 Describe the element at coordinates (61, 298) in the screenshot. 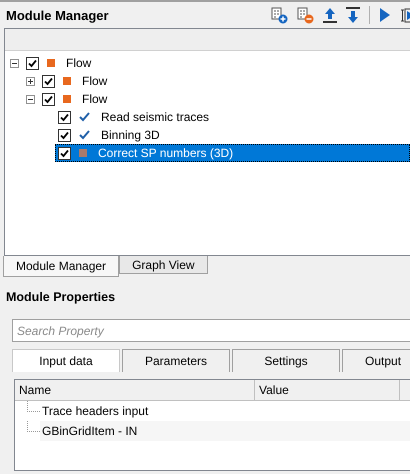

I see `panel-title: Module Properties` at that location.